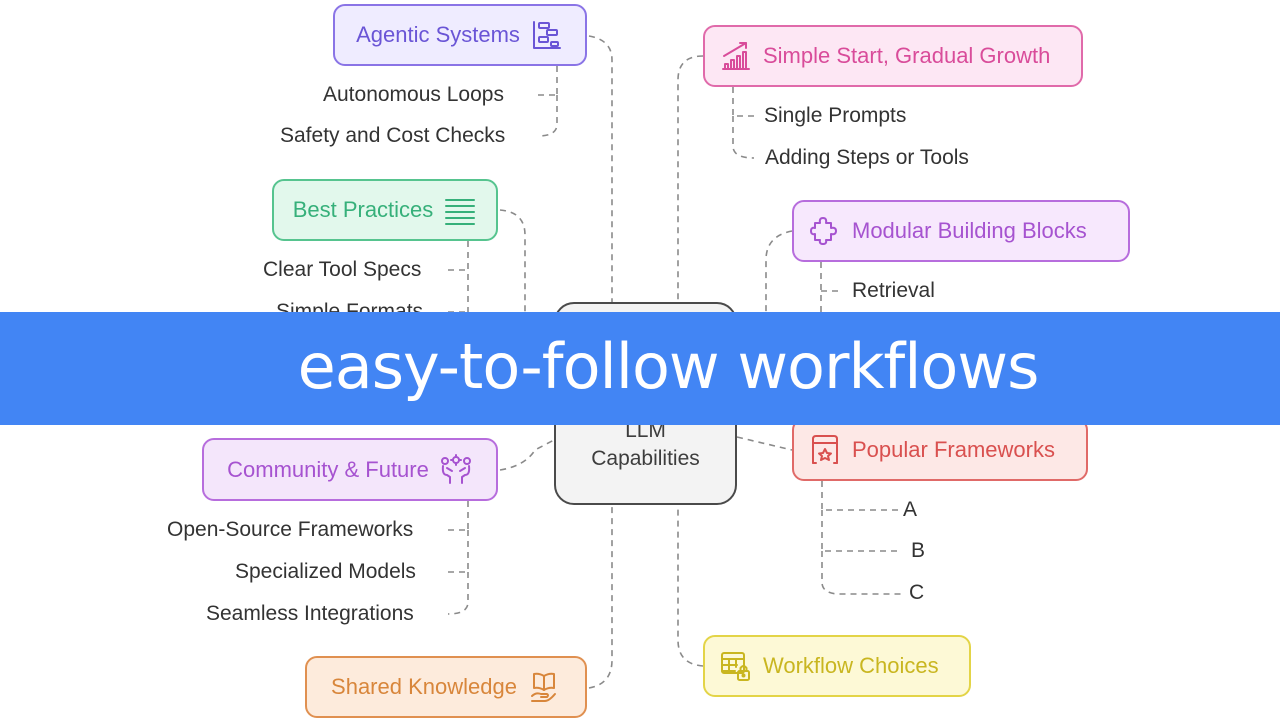  What do you see at coordinates (825, 231) in the screenshot?
I see `puzzle-piece-icon` at bounding box center [825, 231].